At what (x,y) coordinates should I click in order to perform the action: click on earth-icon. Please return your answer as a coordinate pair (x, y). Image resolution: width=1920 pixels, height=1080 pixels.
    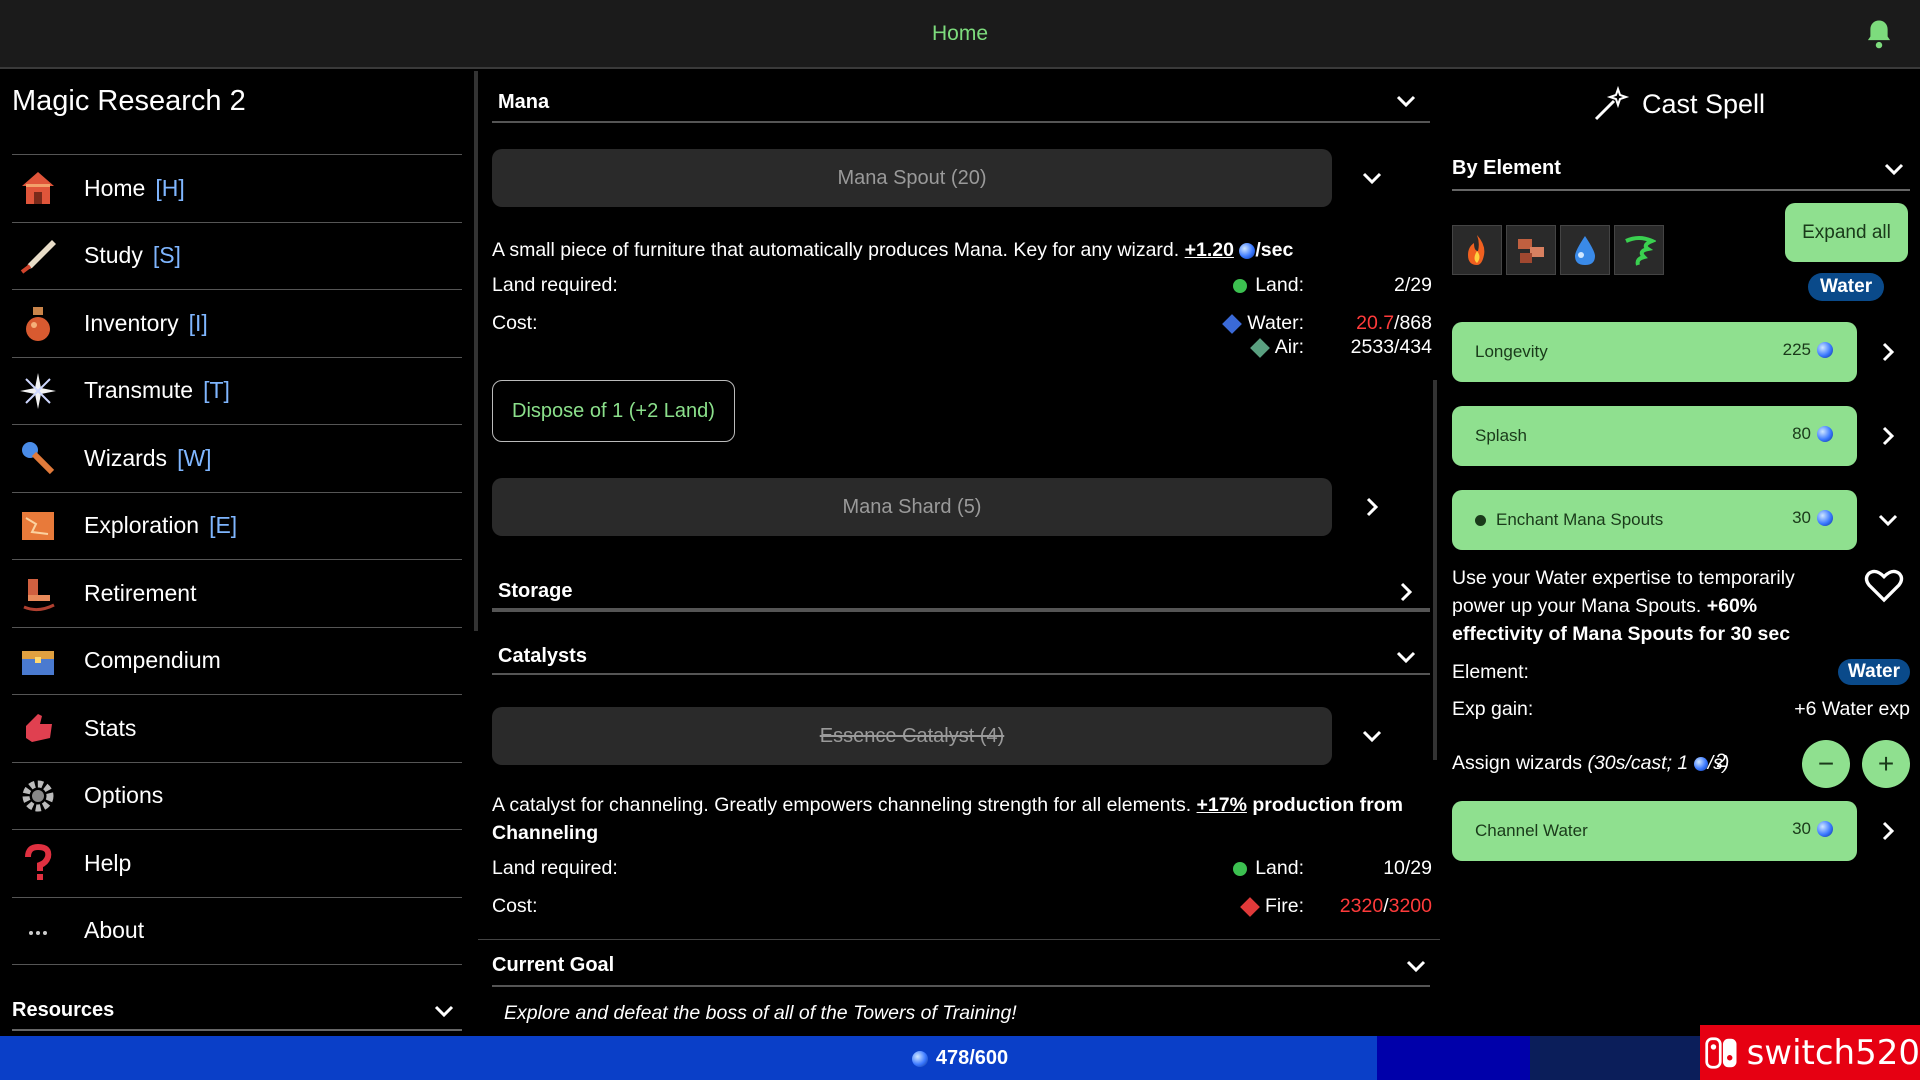
    Looking at the image, I should click on (1531, 250).